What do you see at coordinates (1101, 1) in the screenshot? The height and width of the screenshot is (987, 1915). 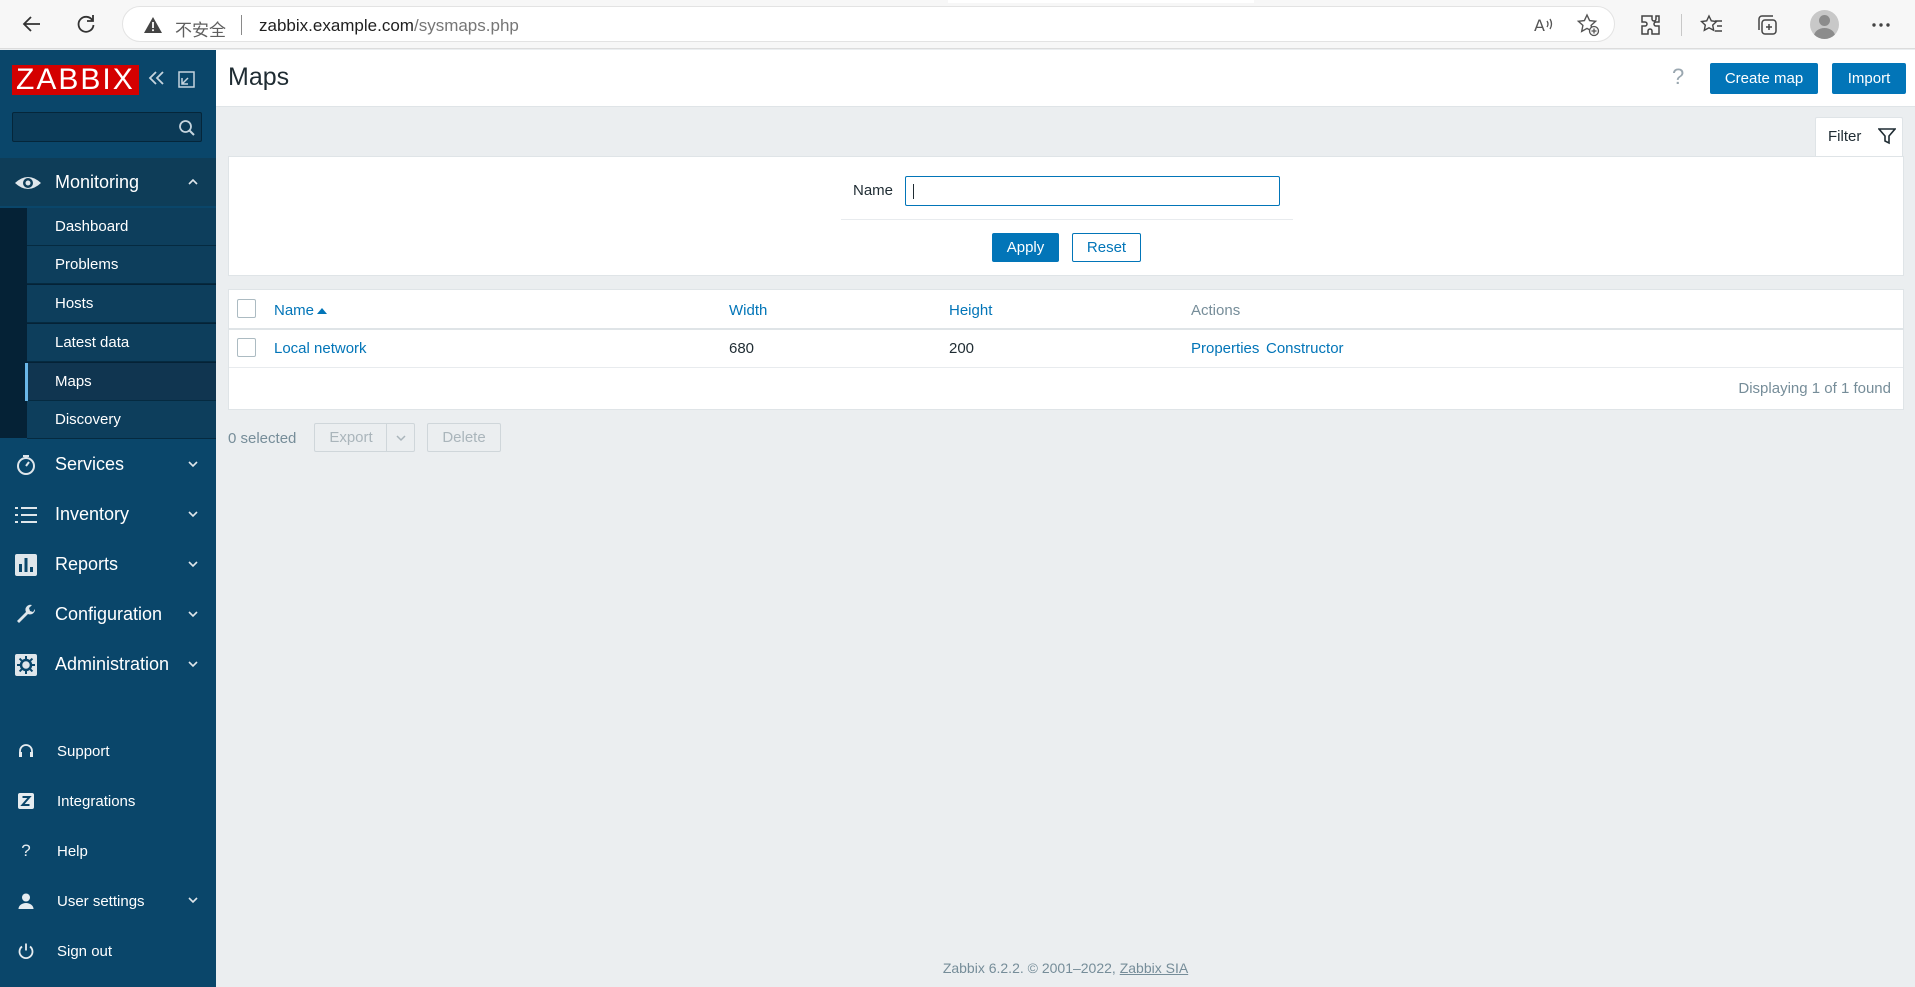 I see `active-tab-indicator` at bounding box center [1101, 1].